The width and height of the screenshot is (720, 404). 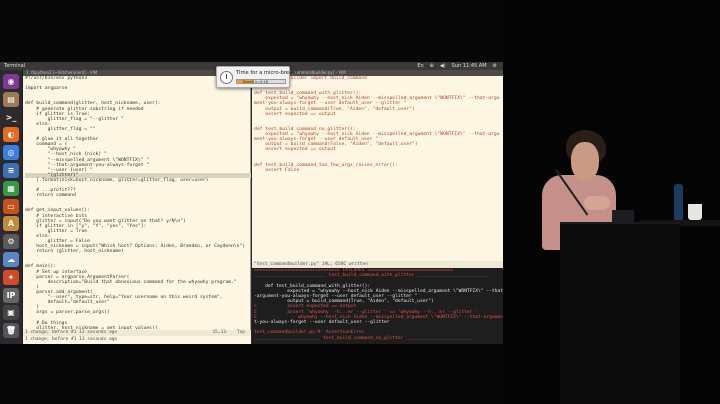 What do you see at coordinates (226, 77) in the screenshot?
I see `clock-icon` at bounding box center [226, 77].